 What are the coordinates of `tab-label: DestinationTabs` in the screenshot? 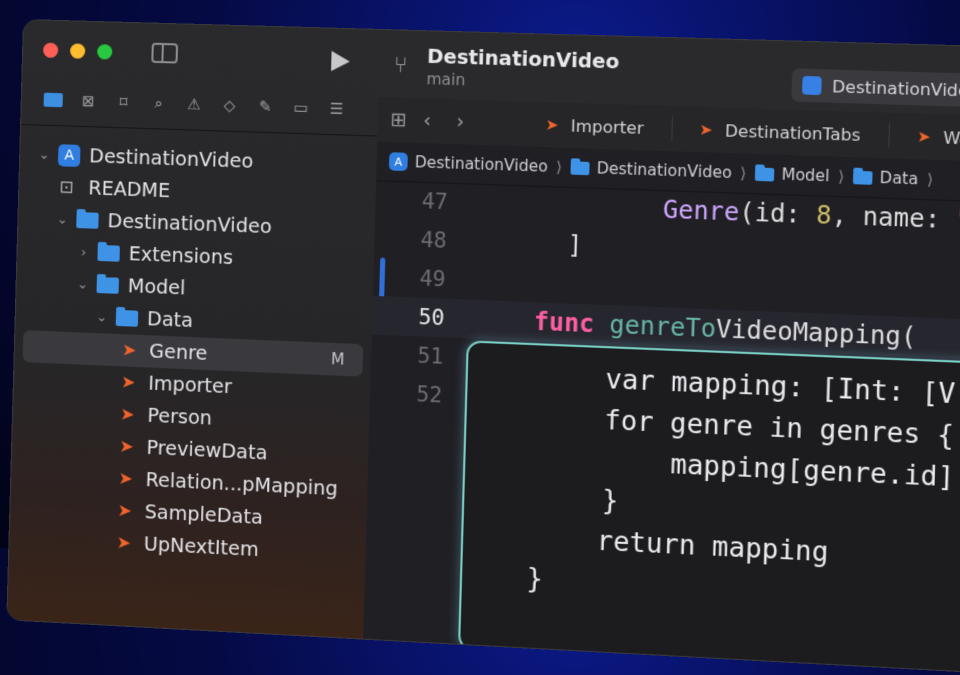 It's located at (792, 132).